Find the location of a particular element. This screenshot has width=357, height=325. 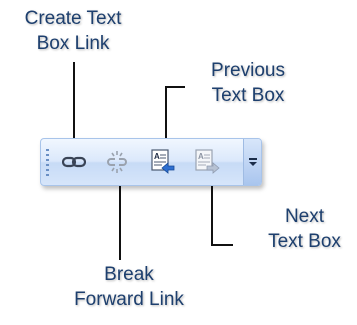

callout-line: Next is located at coordinates (304, 216).